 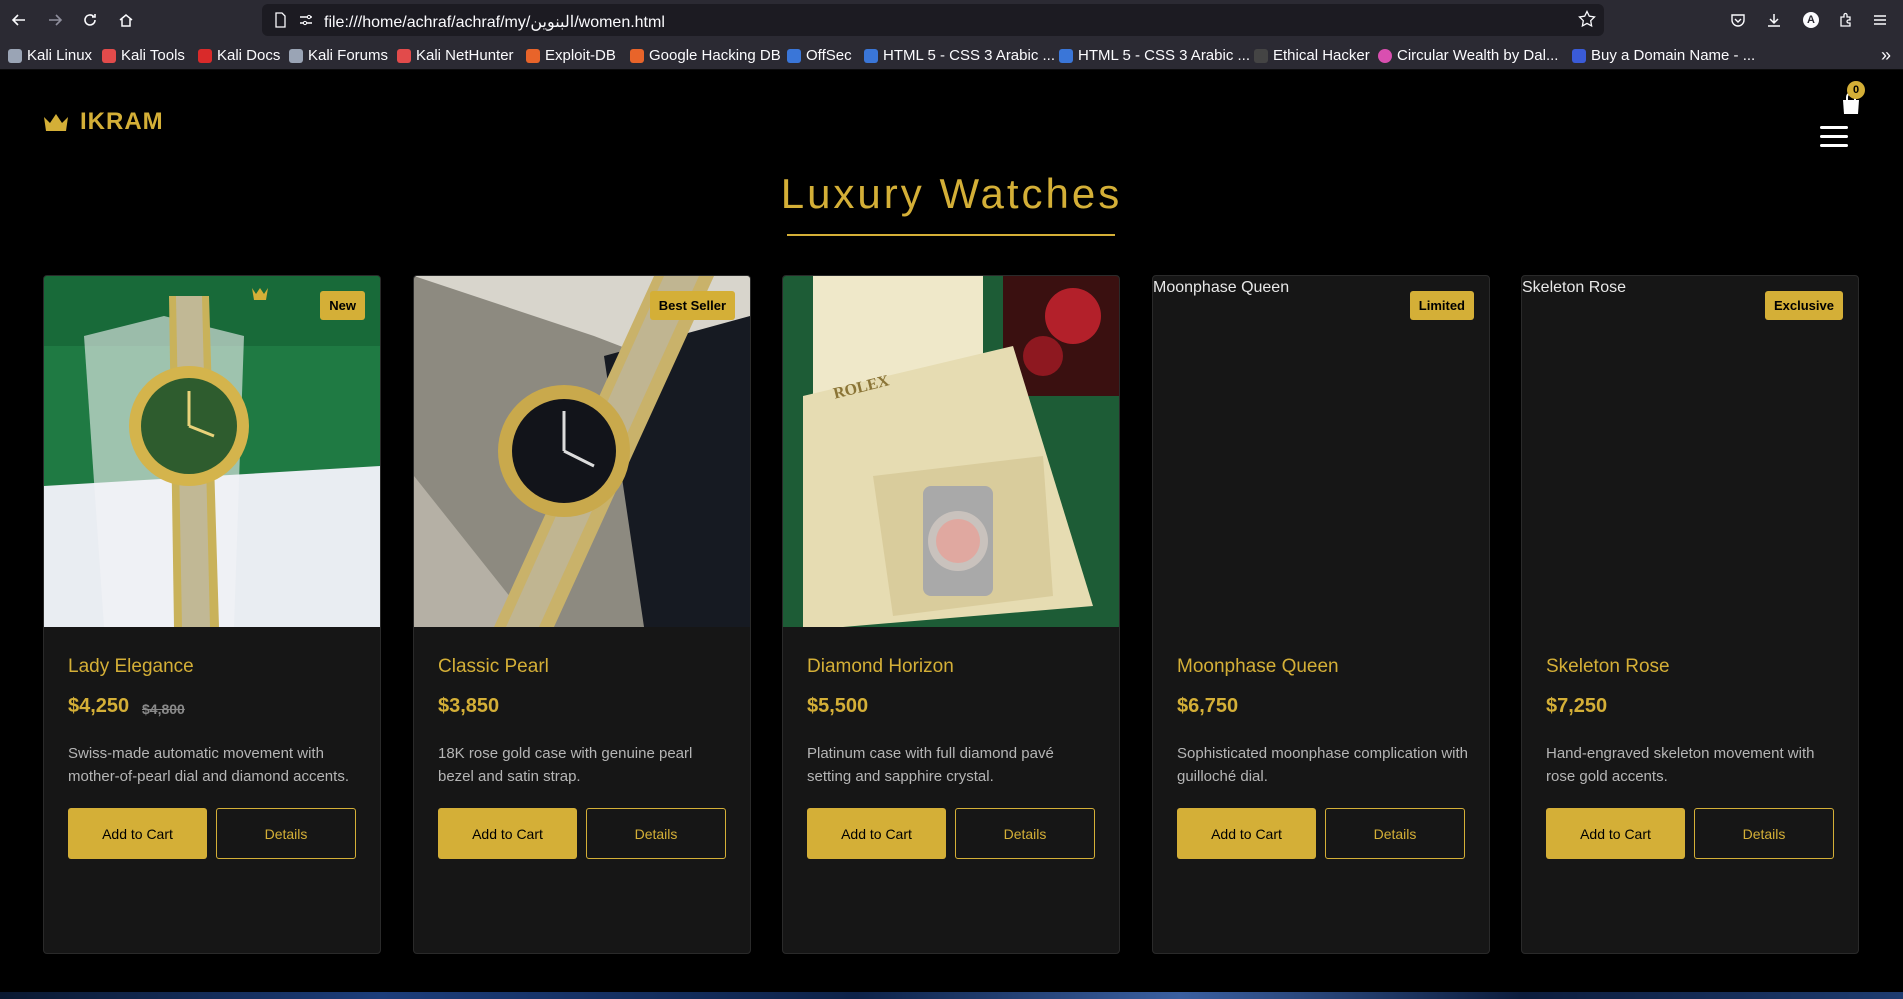 I want to click on product-name: Skeleton Rose, so click(x=1608, y=666).